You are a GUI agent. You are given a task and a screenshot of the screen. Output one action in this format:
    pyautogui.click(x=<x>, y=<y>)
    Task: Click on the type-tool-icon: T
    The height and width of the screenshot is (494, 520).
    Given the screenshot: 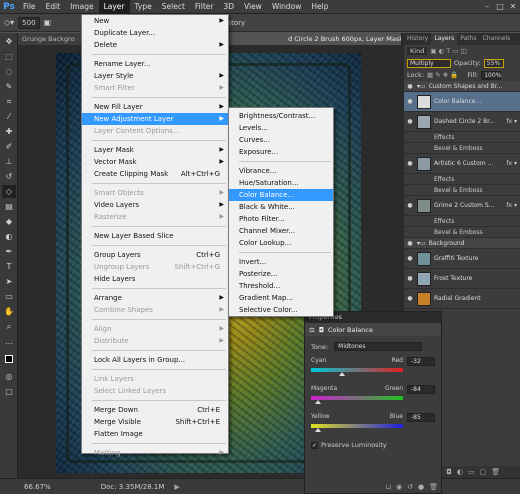 What is the action you would take?
    pyautogui.click(x=9, y=266)
    